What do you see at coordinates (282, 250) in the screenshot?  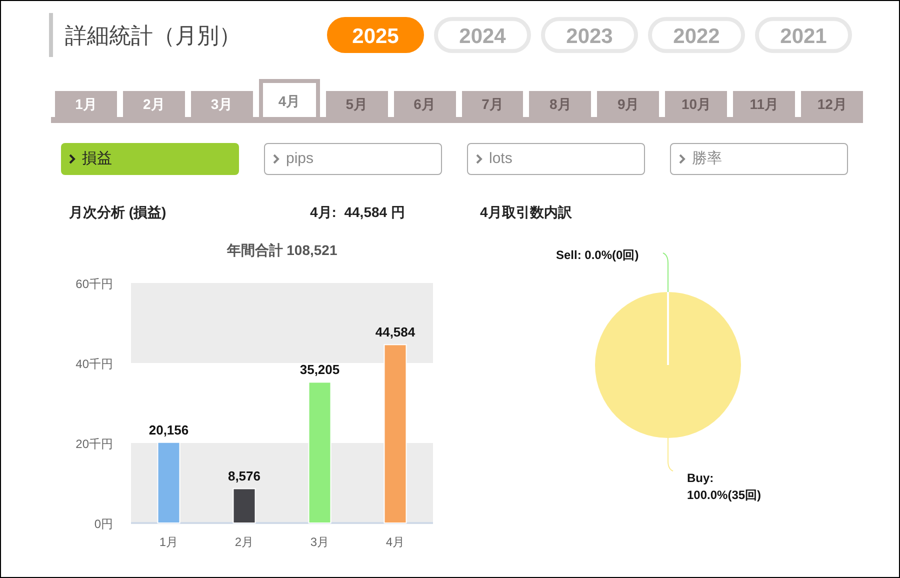 I see `chart-title: 年間合計 108,521` at bounding box center [282, 250].